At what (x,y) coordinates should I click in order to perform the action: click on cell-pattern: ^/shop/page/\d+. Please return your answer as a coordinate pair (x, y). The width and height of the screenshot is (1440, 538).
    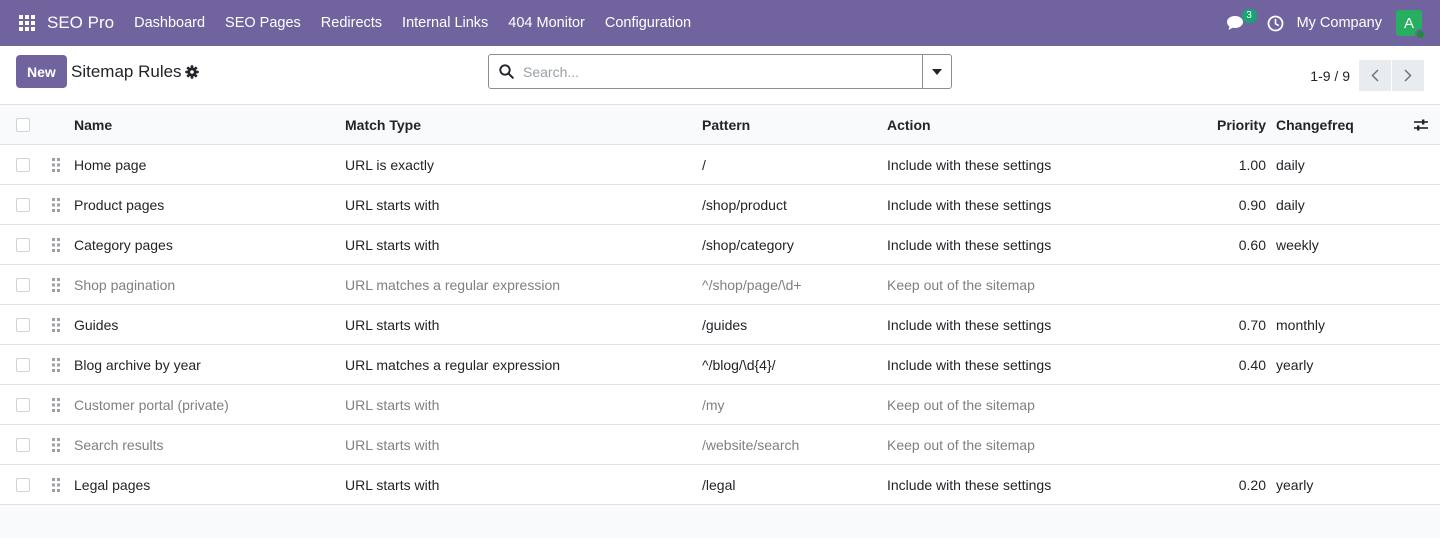
    Looking at the image, I should click on (752, 284).